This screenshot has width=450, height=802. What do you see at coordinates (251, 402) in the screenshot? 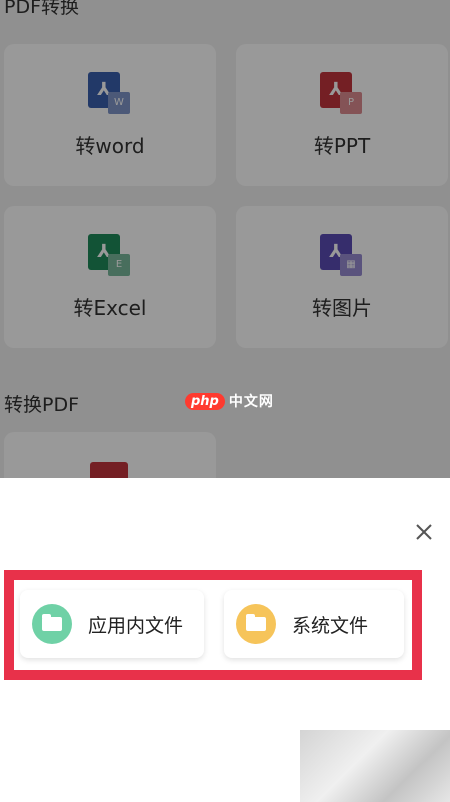
I see `watermark-text: 中文网` at bounding box center [251, 402].